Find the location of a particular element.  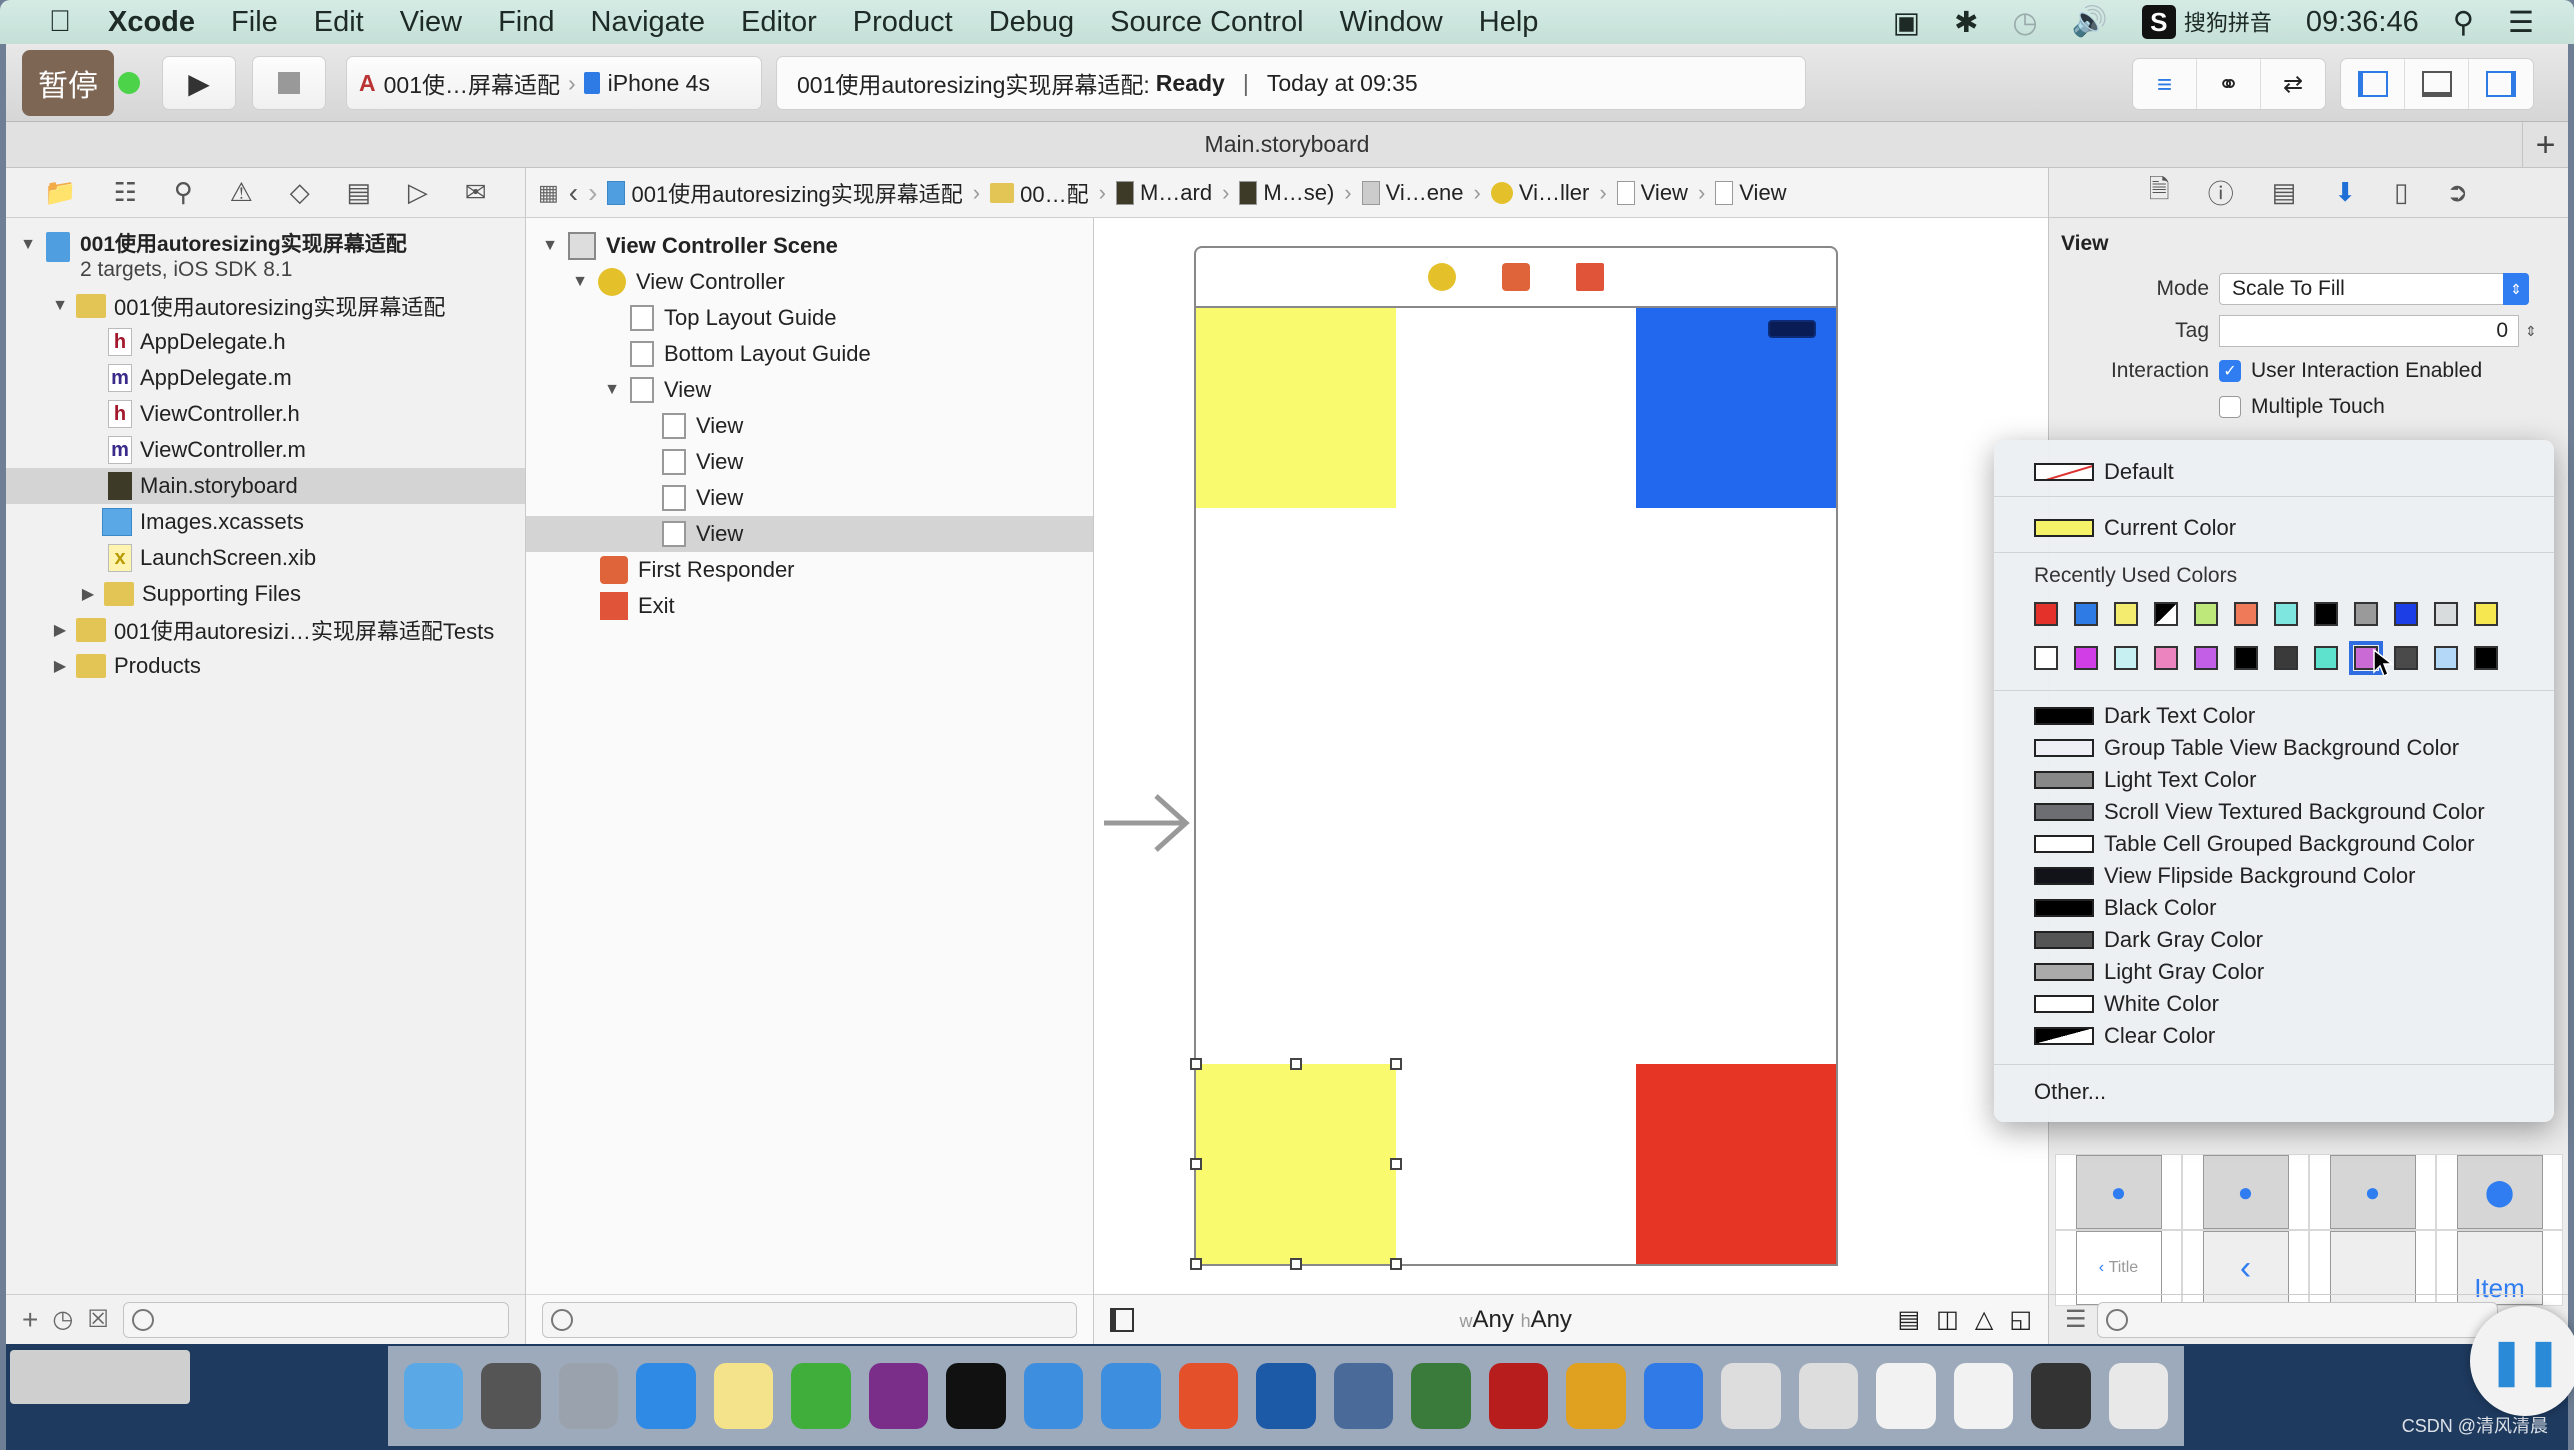

report-icon: ✉ is located at coordinates (476, 192).